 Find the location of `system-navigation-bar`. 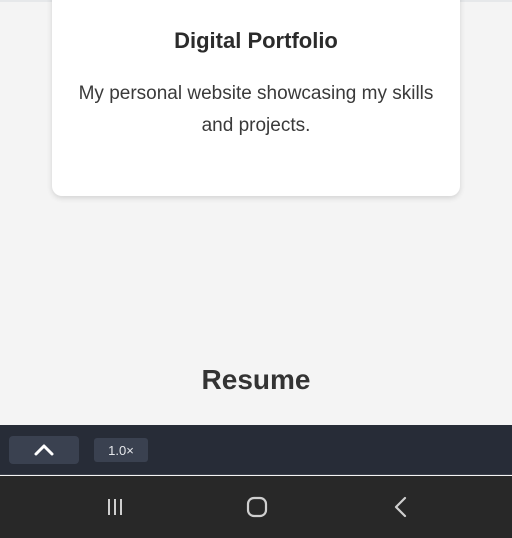

system-navigation-bar is located at coordinates (256, 507).